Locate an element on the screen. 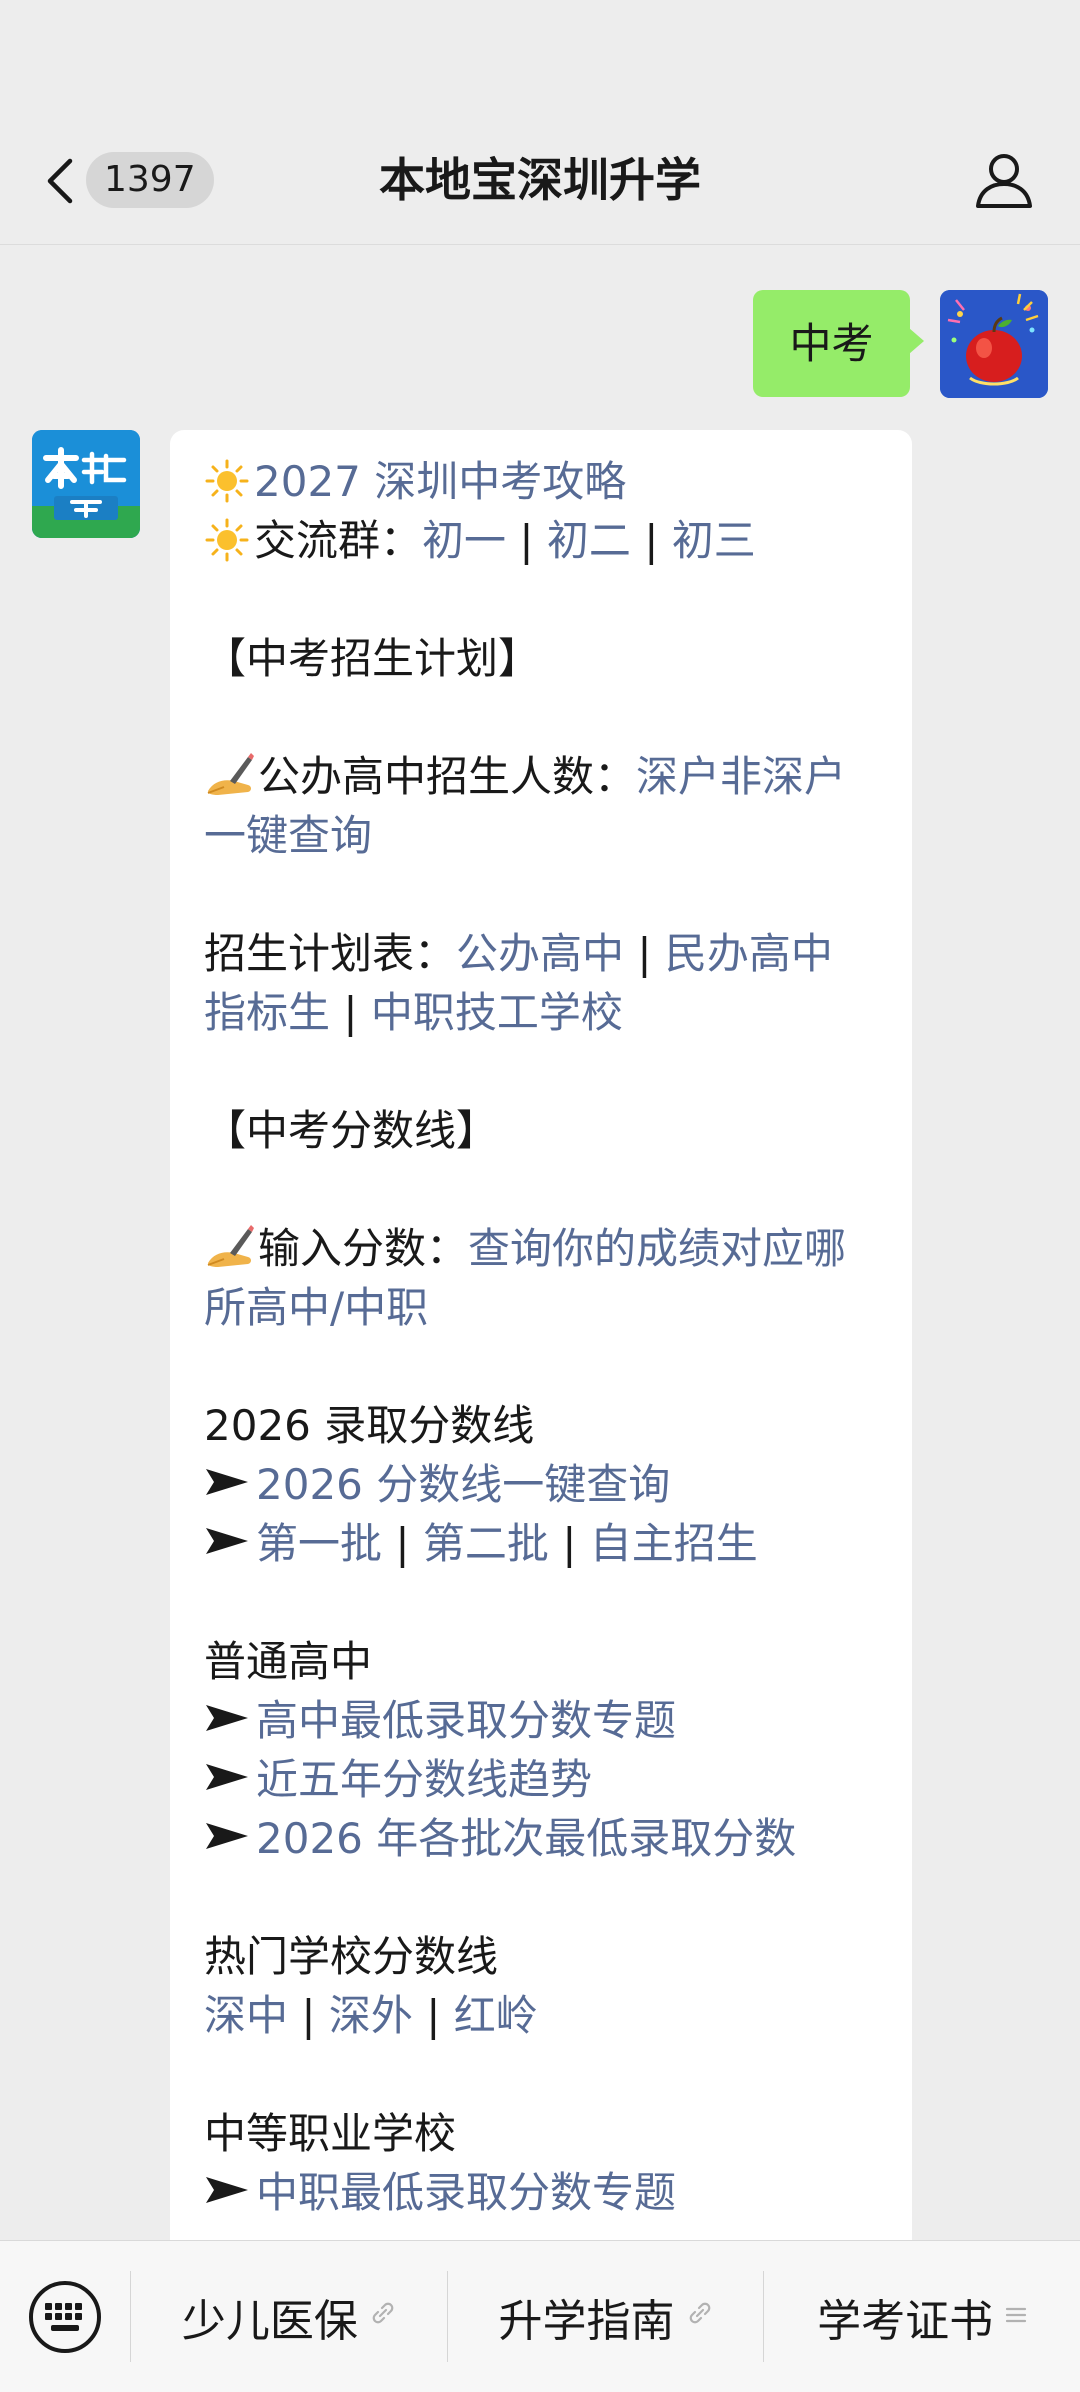 The width and height of the screenshot is (1080, 2392). chat-header: 1397 本地宝深圳升学 is located at coordinates (540, 122).